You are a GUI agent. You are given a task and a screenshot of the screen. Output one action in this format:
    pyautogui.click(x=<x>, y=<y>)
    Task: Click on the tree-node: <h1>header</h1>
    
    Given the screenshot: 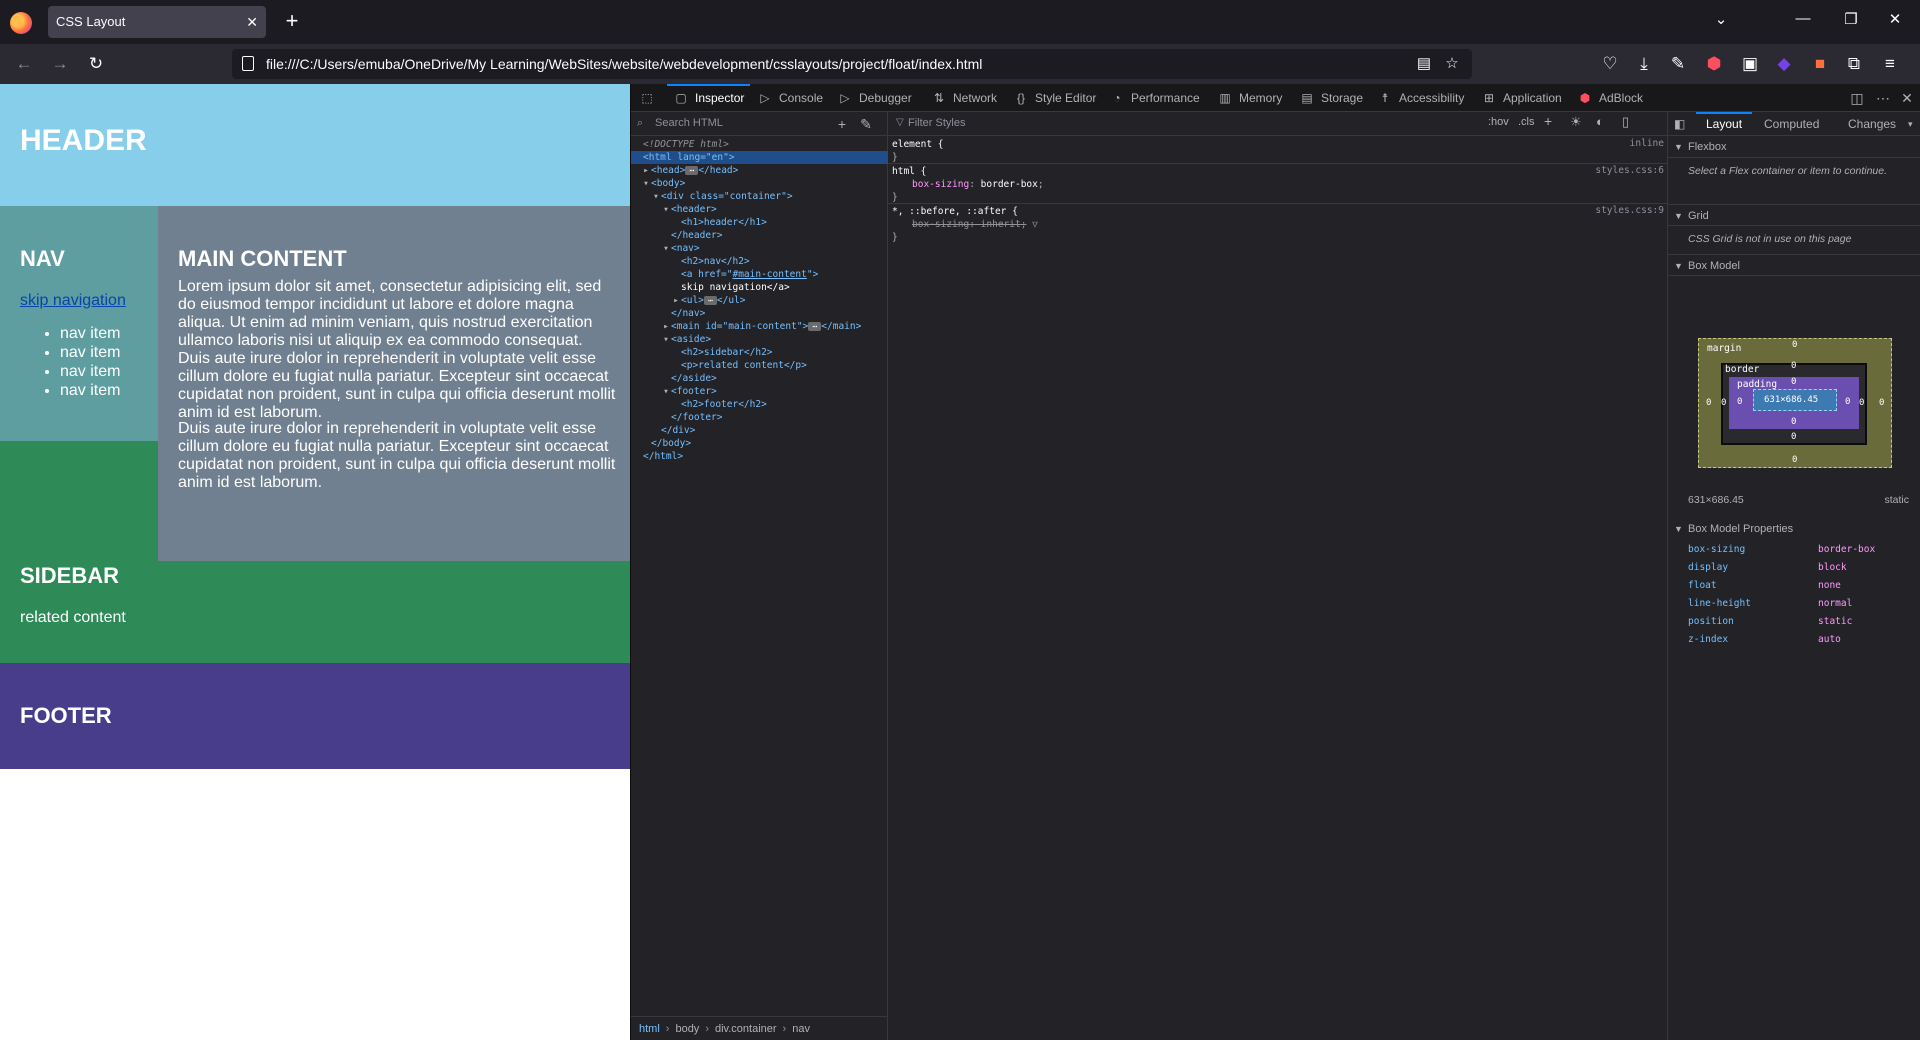 What is the action you would take?
    pyautogui.click(x=759, y=222)
    